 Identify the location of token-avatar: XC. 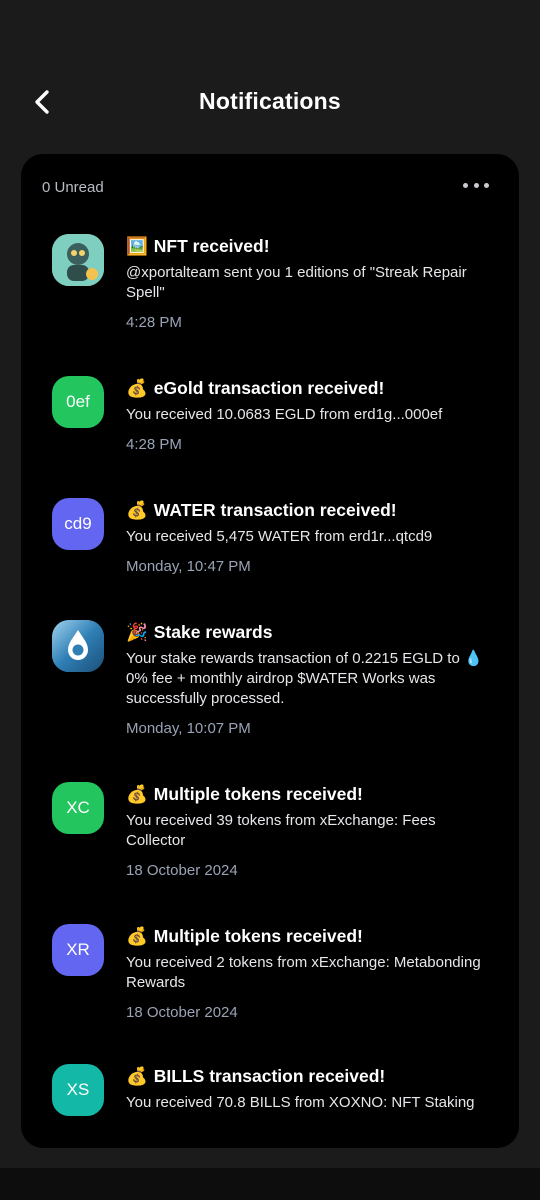
(78, 808).